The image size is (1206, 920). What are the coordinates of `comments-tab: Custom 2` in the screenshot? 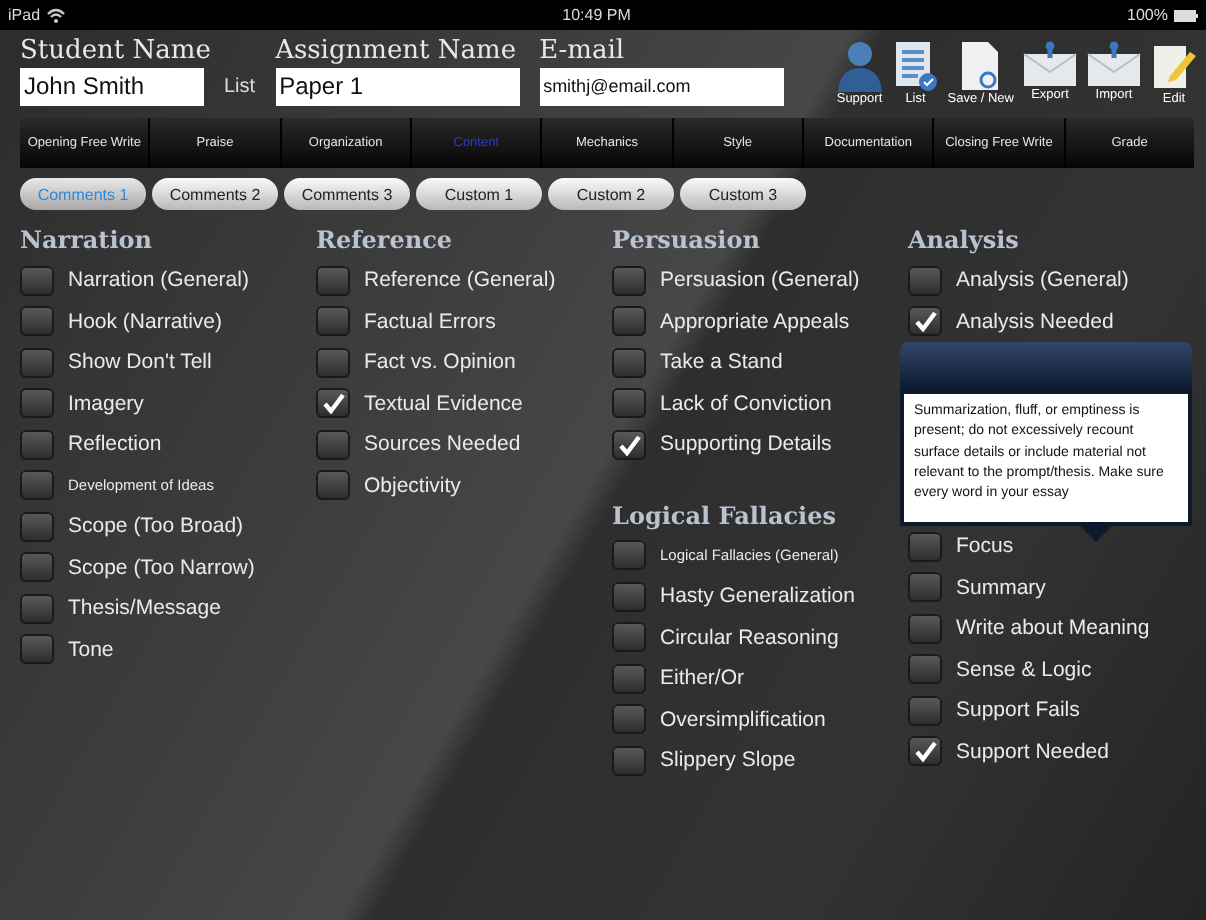 It's located at (611, 194).